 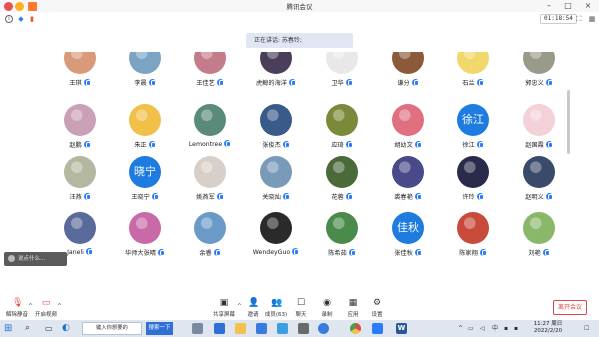 I want to click on tray-chevron-icon: ^, so click(x=460, y=328).